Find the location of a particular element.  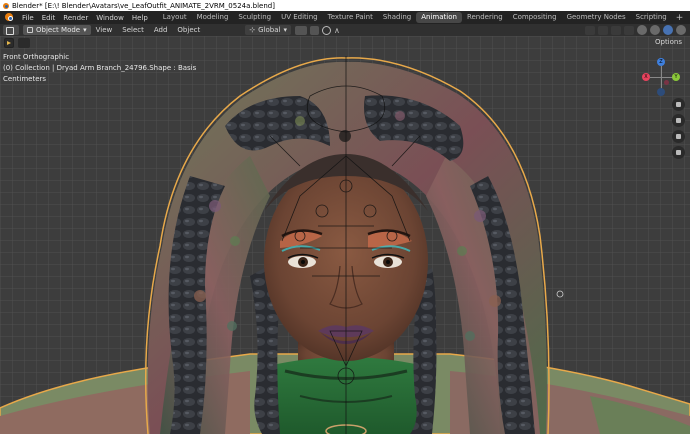

tab-scripting: Scripting is located at coordinates (651, 17).